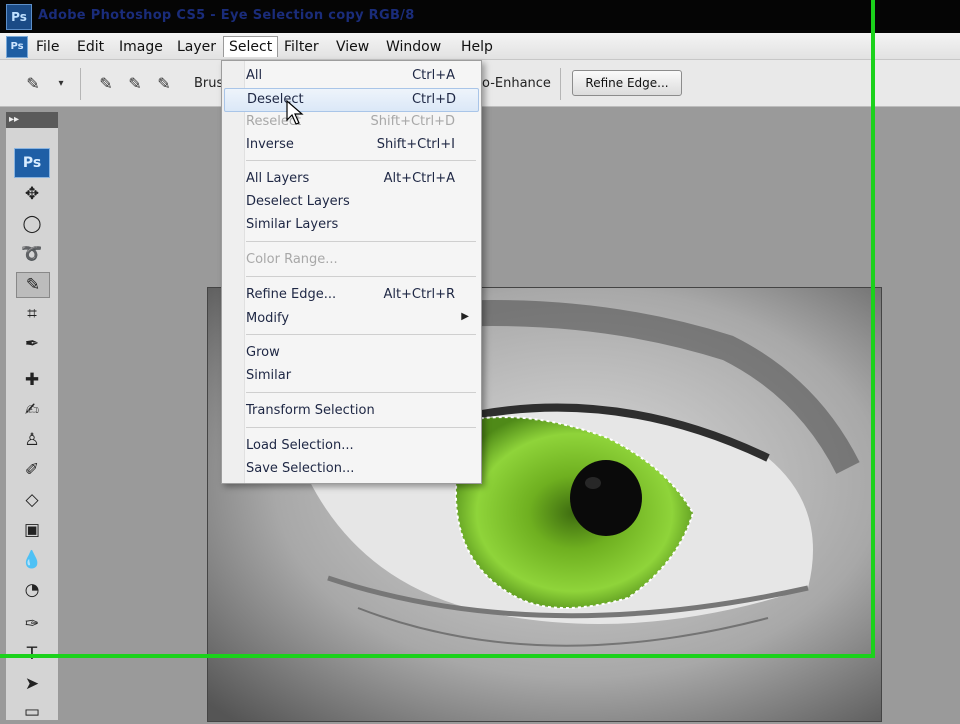  Describe the element at coordinates (352, 47) in the screenshot. I see `menu-view: View` at that location.